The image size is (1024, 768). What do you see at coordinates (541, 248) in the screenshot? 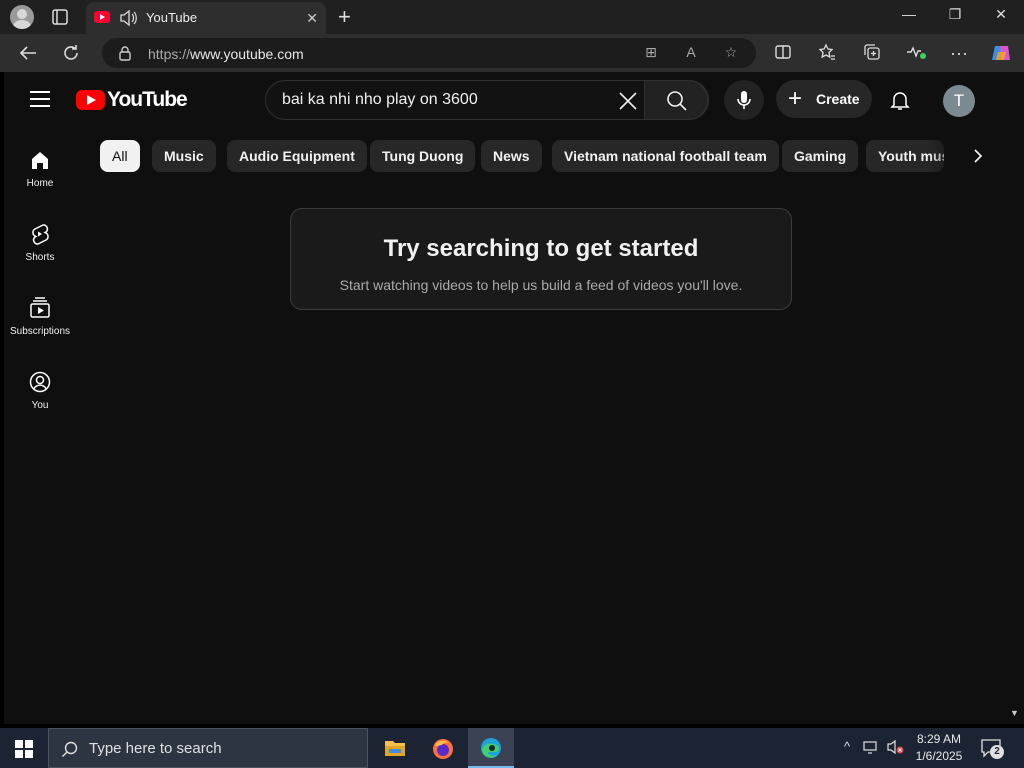
I see `empty-state-heading: Try searching to get started` at bounding box center [541, 248].